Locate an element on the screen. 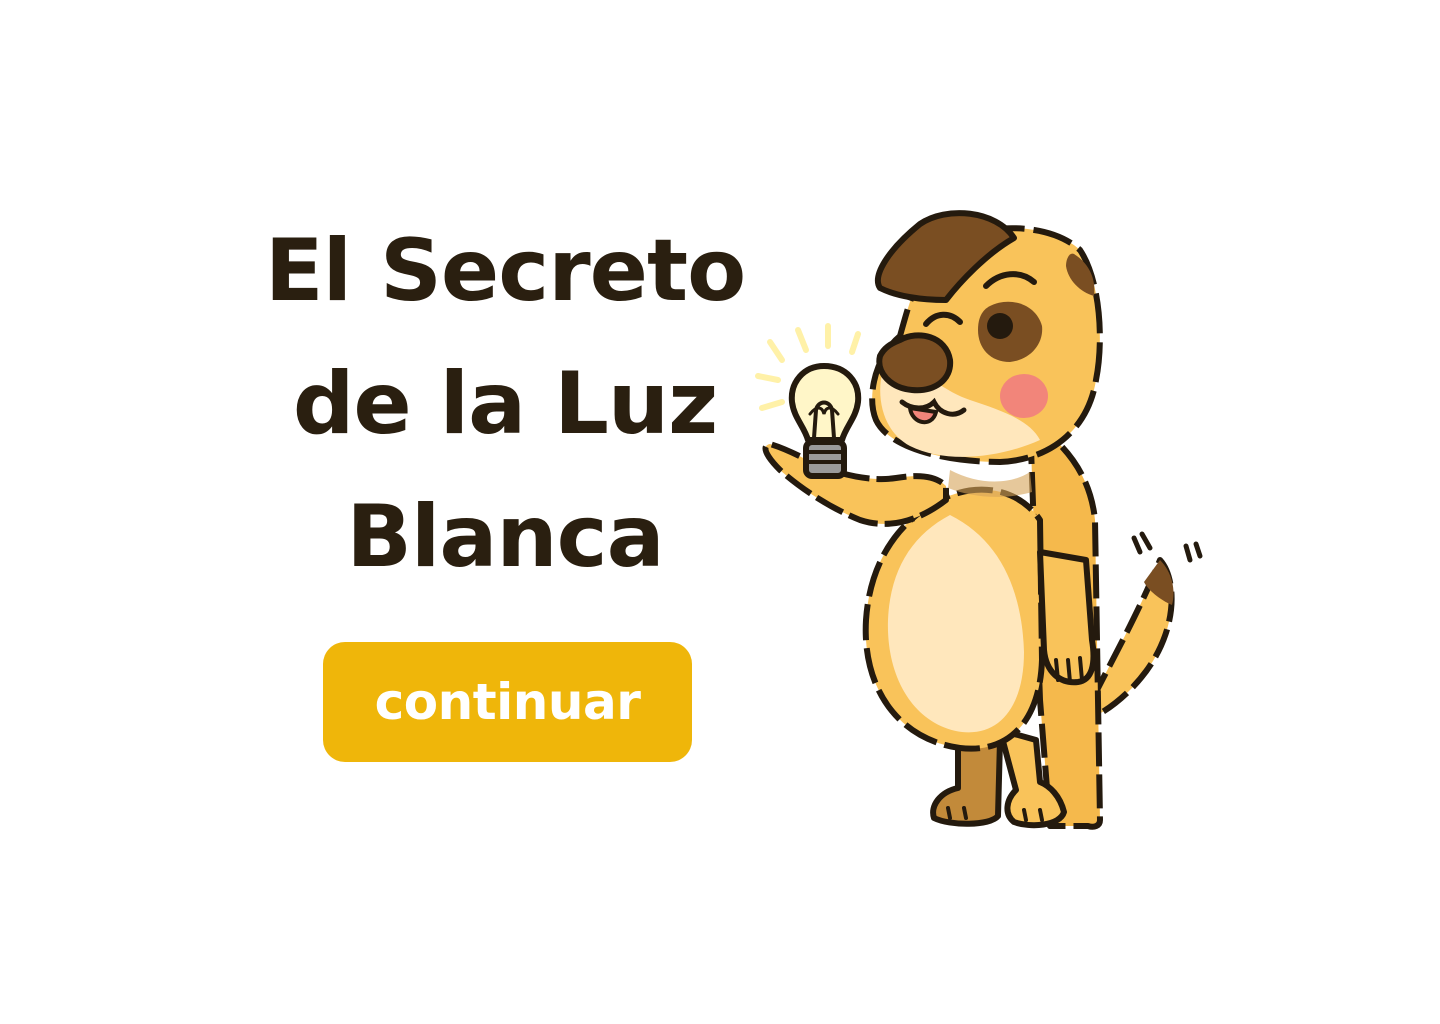  dog-nose is located at coordinates (915, 363).